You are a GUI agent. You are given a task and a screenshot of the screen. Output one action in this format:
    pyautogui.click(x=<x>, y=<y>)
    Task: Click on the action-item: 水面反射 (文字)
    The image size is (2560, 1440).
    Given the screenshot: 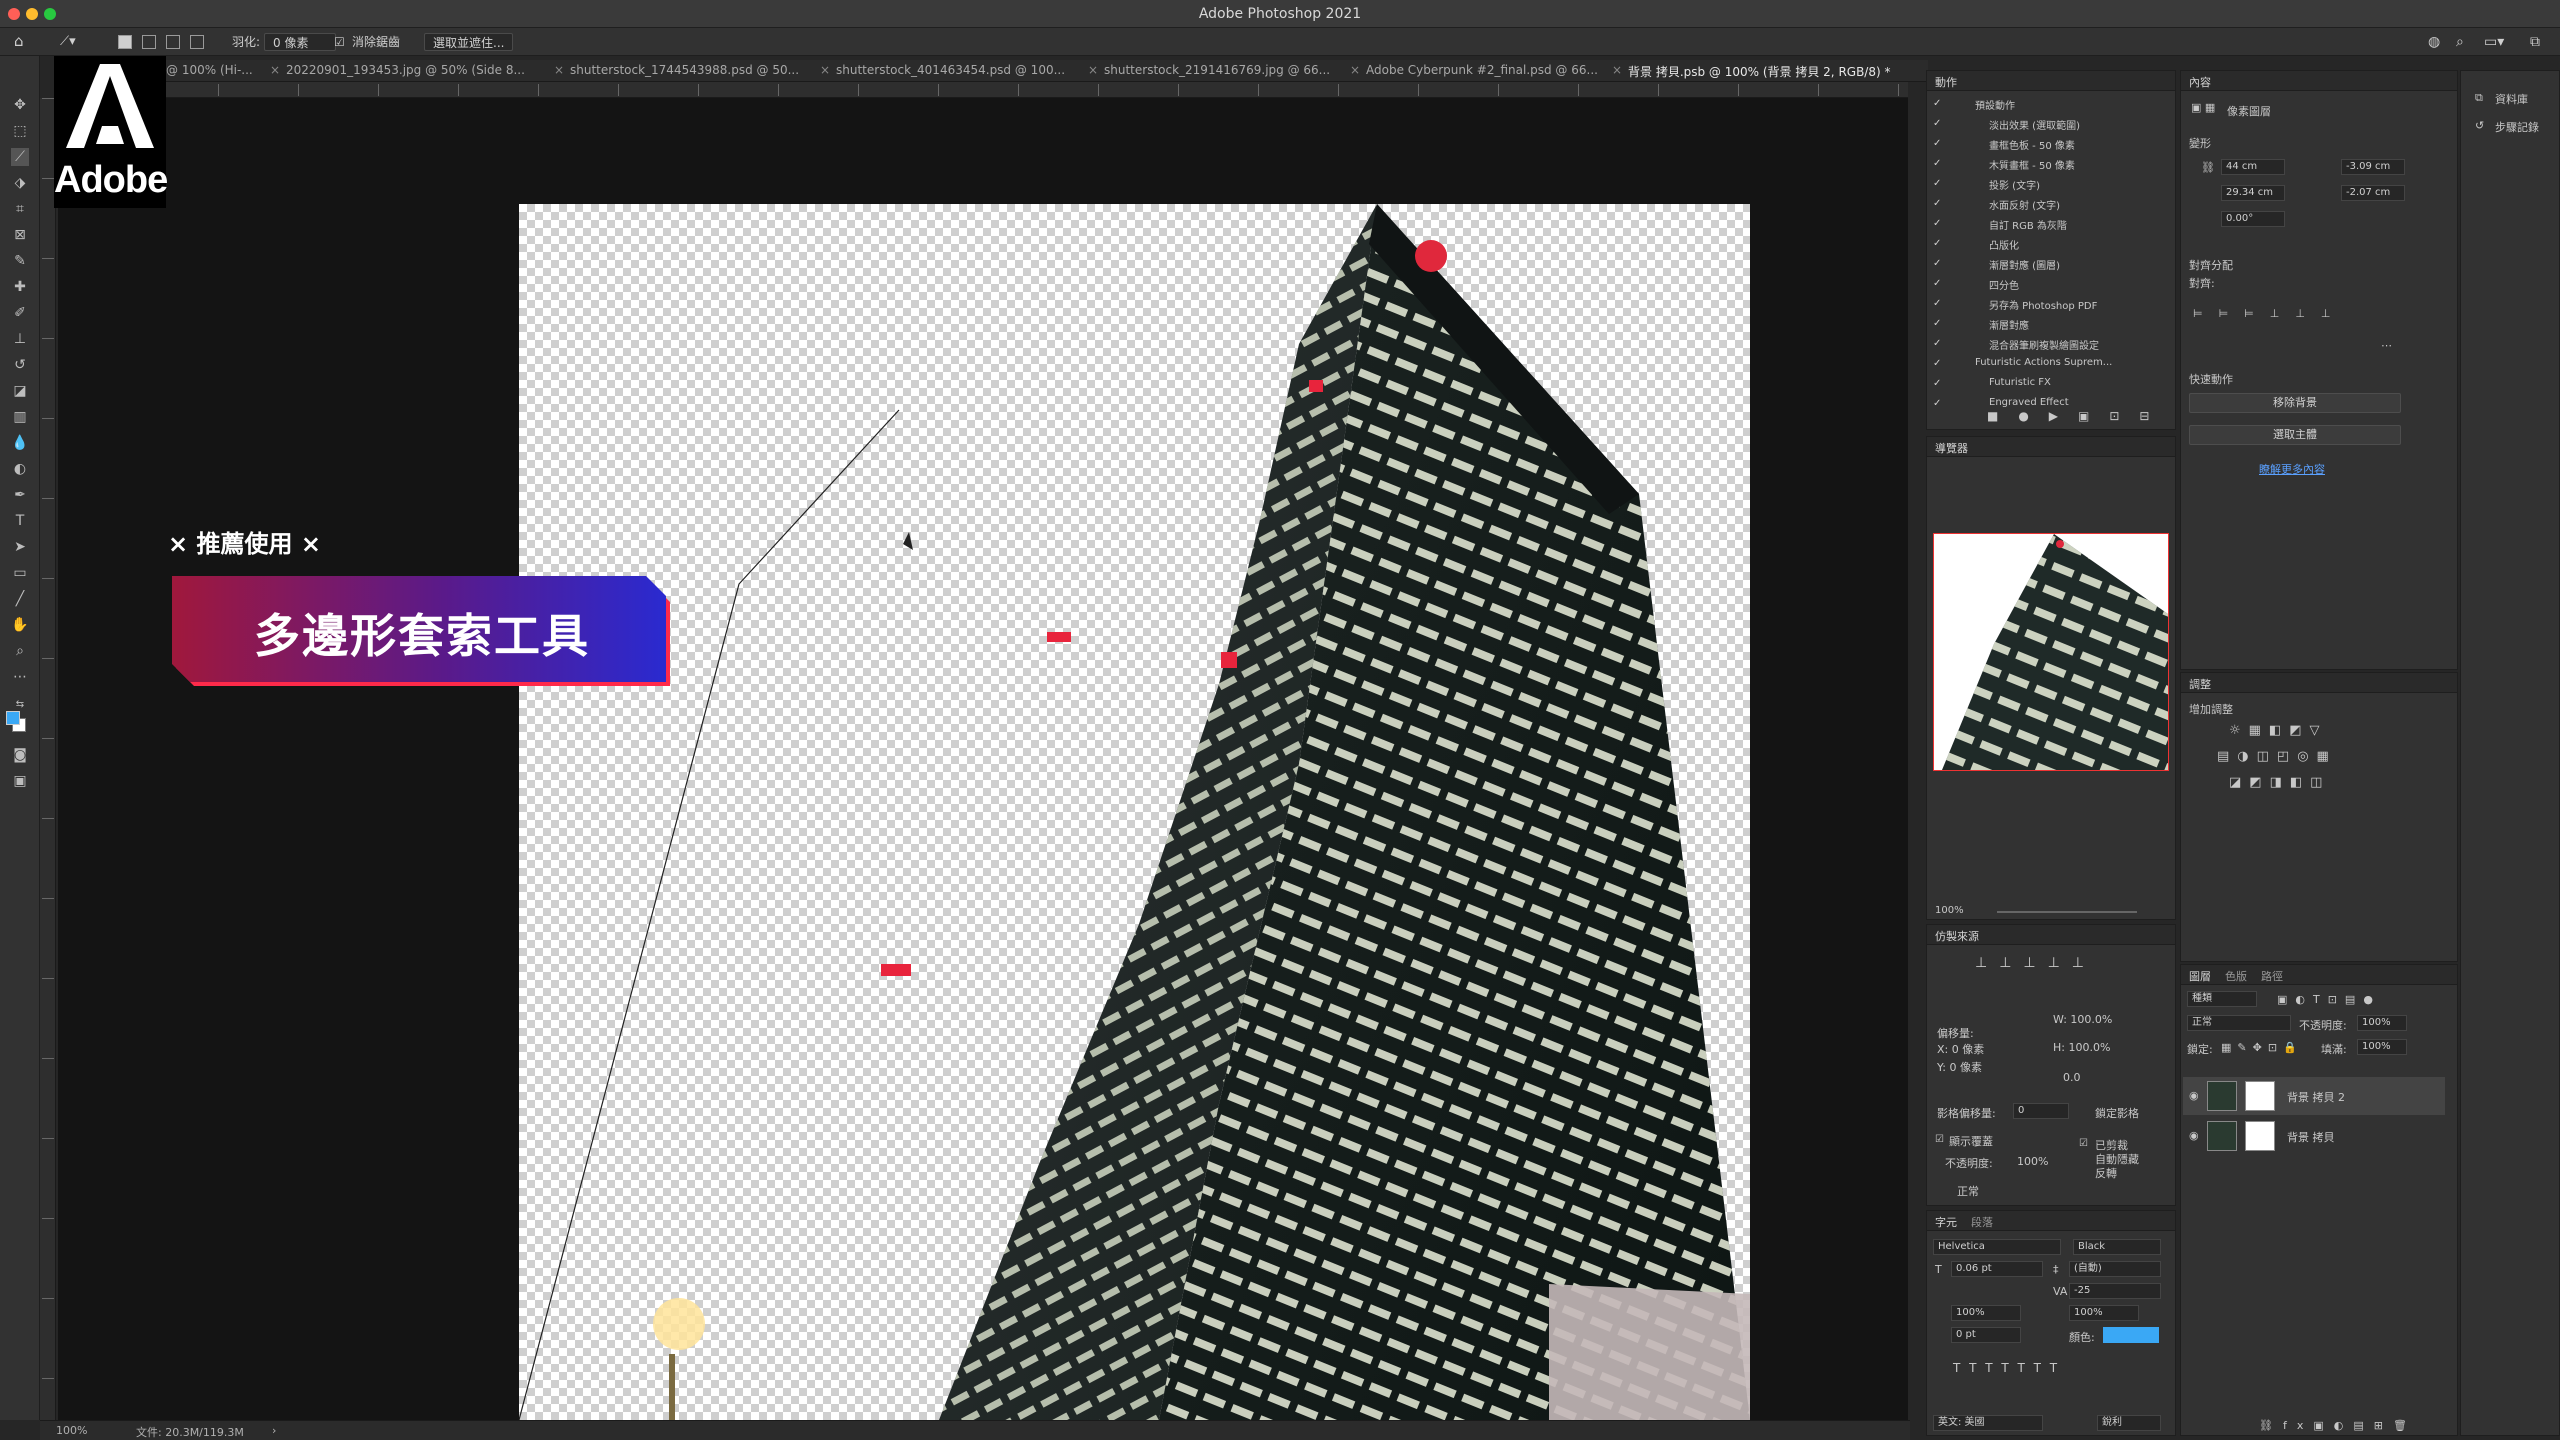 What is the action you would take?
    pyautogui.click(x=2024, y=204)
    